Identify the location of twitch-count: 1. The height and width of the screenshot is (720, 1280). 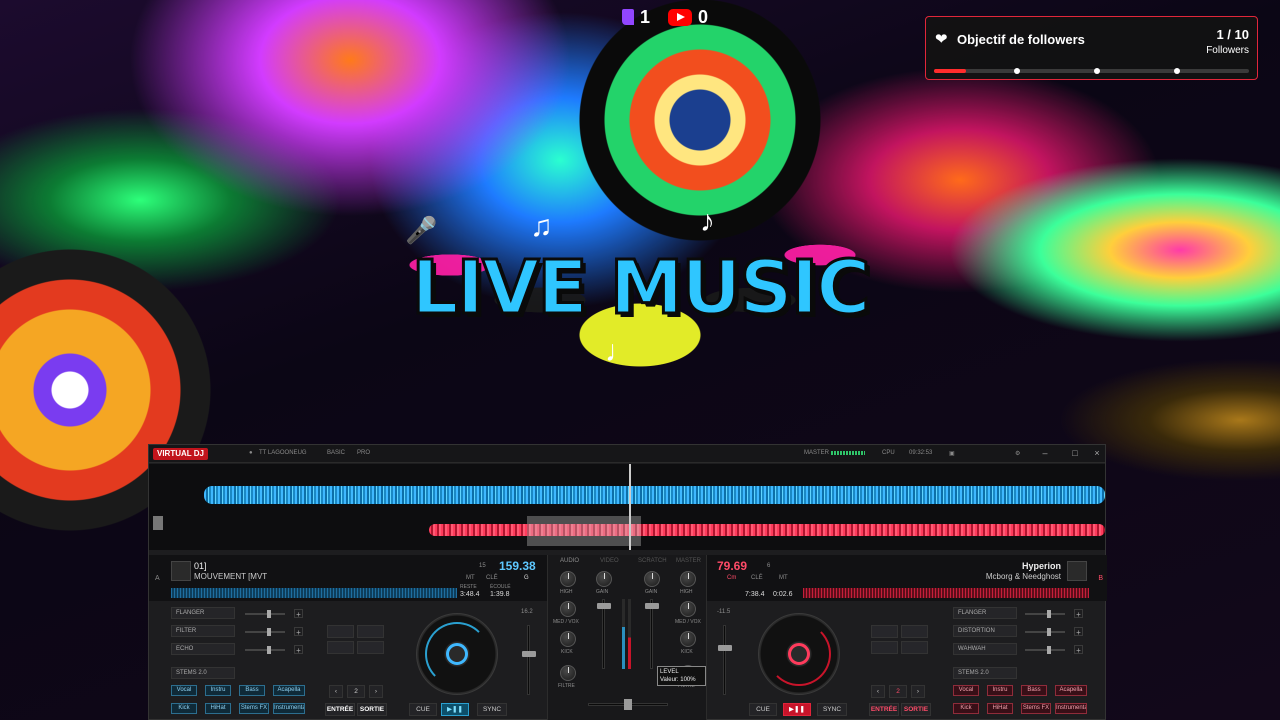
(645, 16).